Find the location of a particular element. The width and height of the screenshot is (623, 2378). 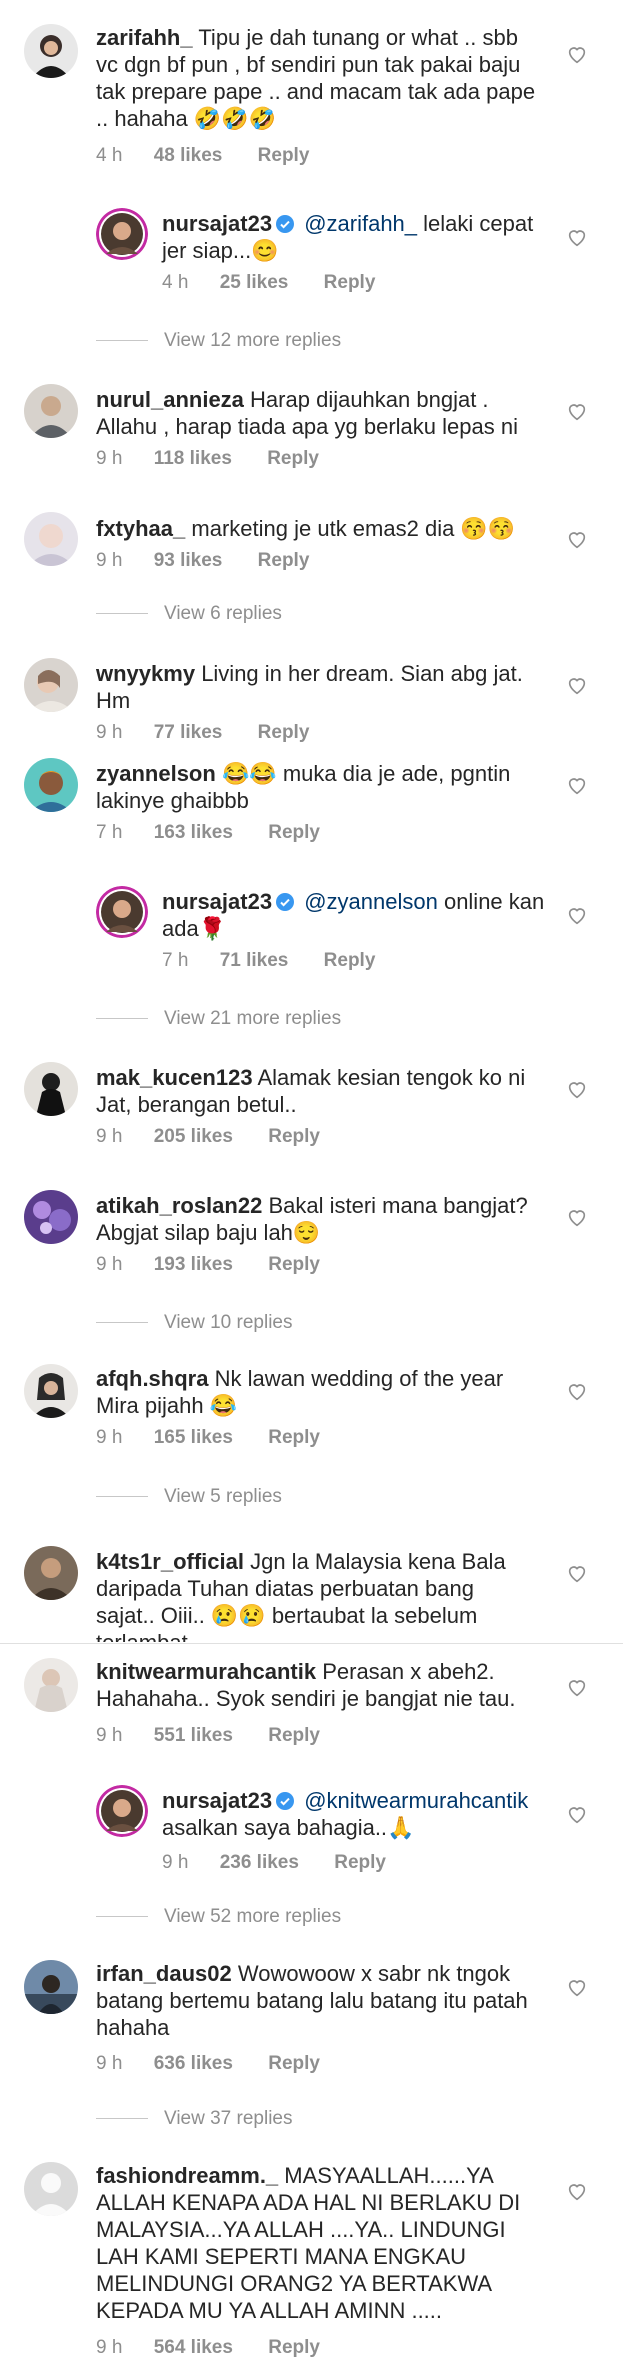

comment-likes: 71 likes is located at coordinates (254, 961).